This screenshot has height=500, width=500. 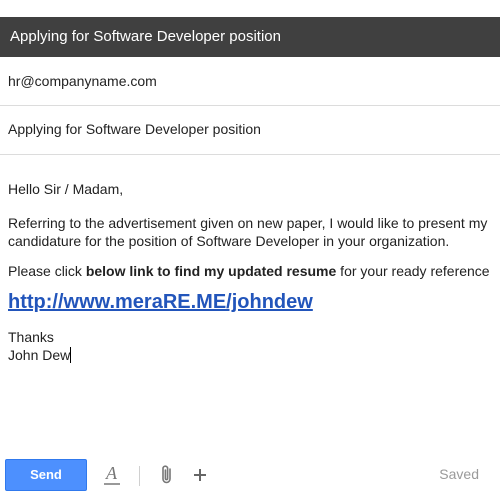 What do you see at coordinates (39, 355) in the screenshot?
I see `signature-name: John Dew` at bounding box center [39, 355].